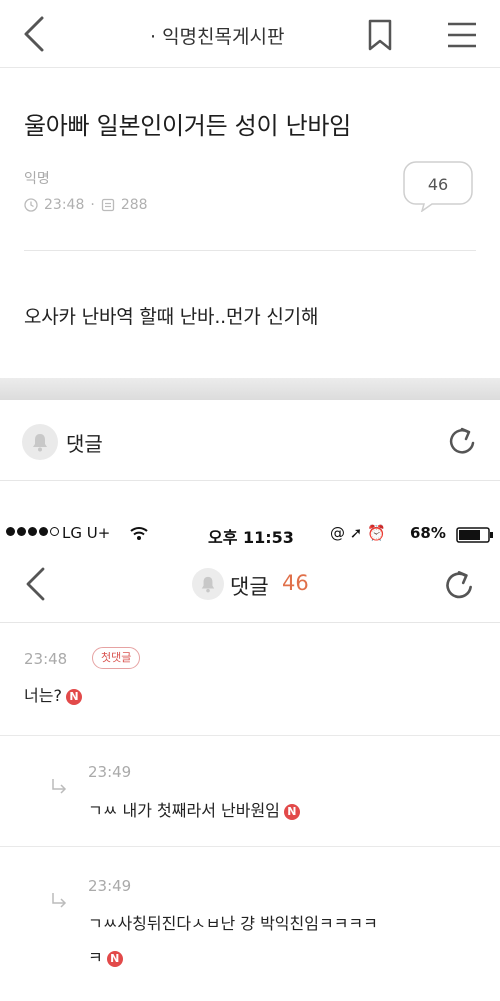 Image resolution: width=500 pixels, height=1001 pixels. I want to click on battery-percentage: 68%, so click(428, 533).